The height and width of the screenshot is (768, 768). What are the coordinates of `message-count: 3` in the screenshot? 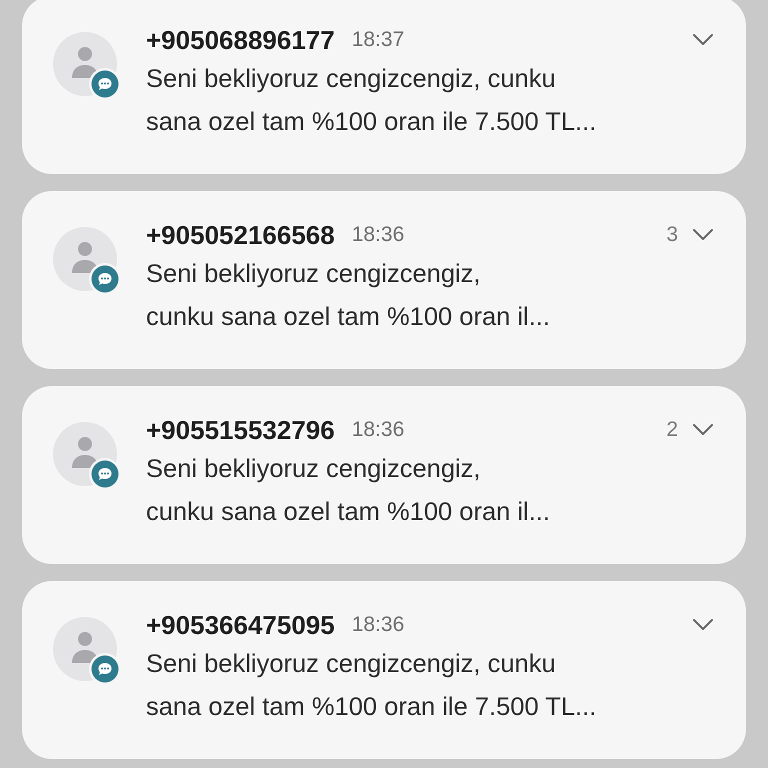 It's located at (672, 235).